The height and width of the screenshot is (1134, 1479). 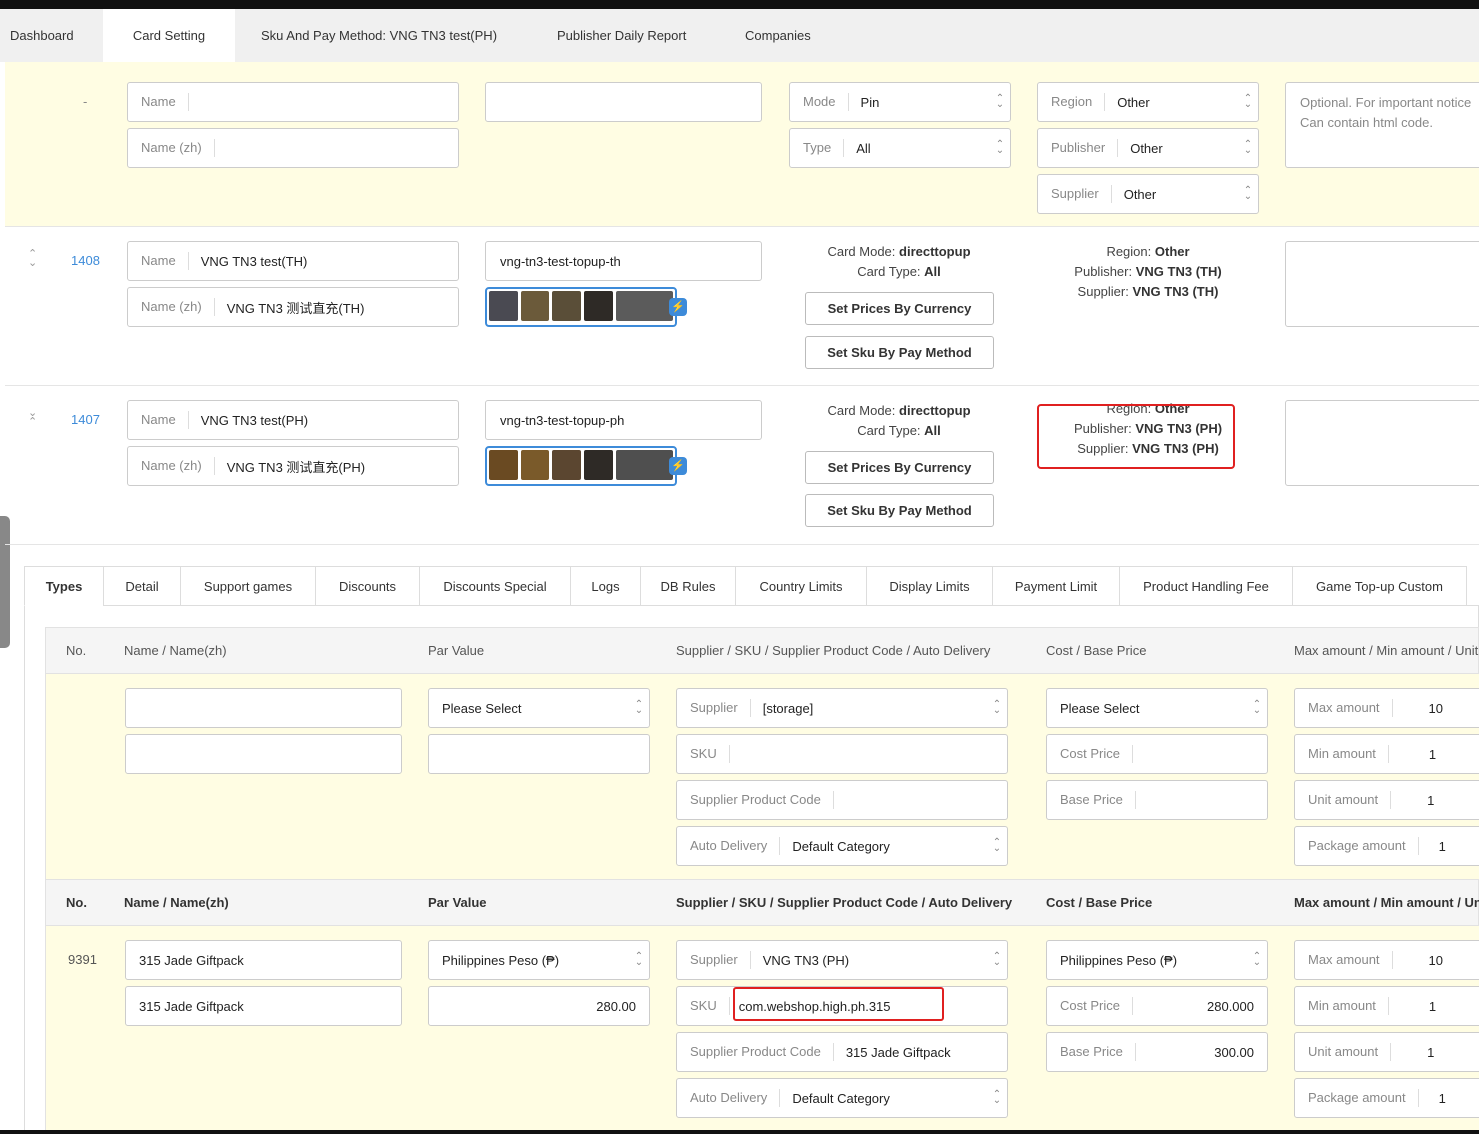 I want to click on tab-publisher-daily-report: Publisher Daily Report, so click(x=621, y=35).